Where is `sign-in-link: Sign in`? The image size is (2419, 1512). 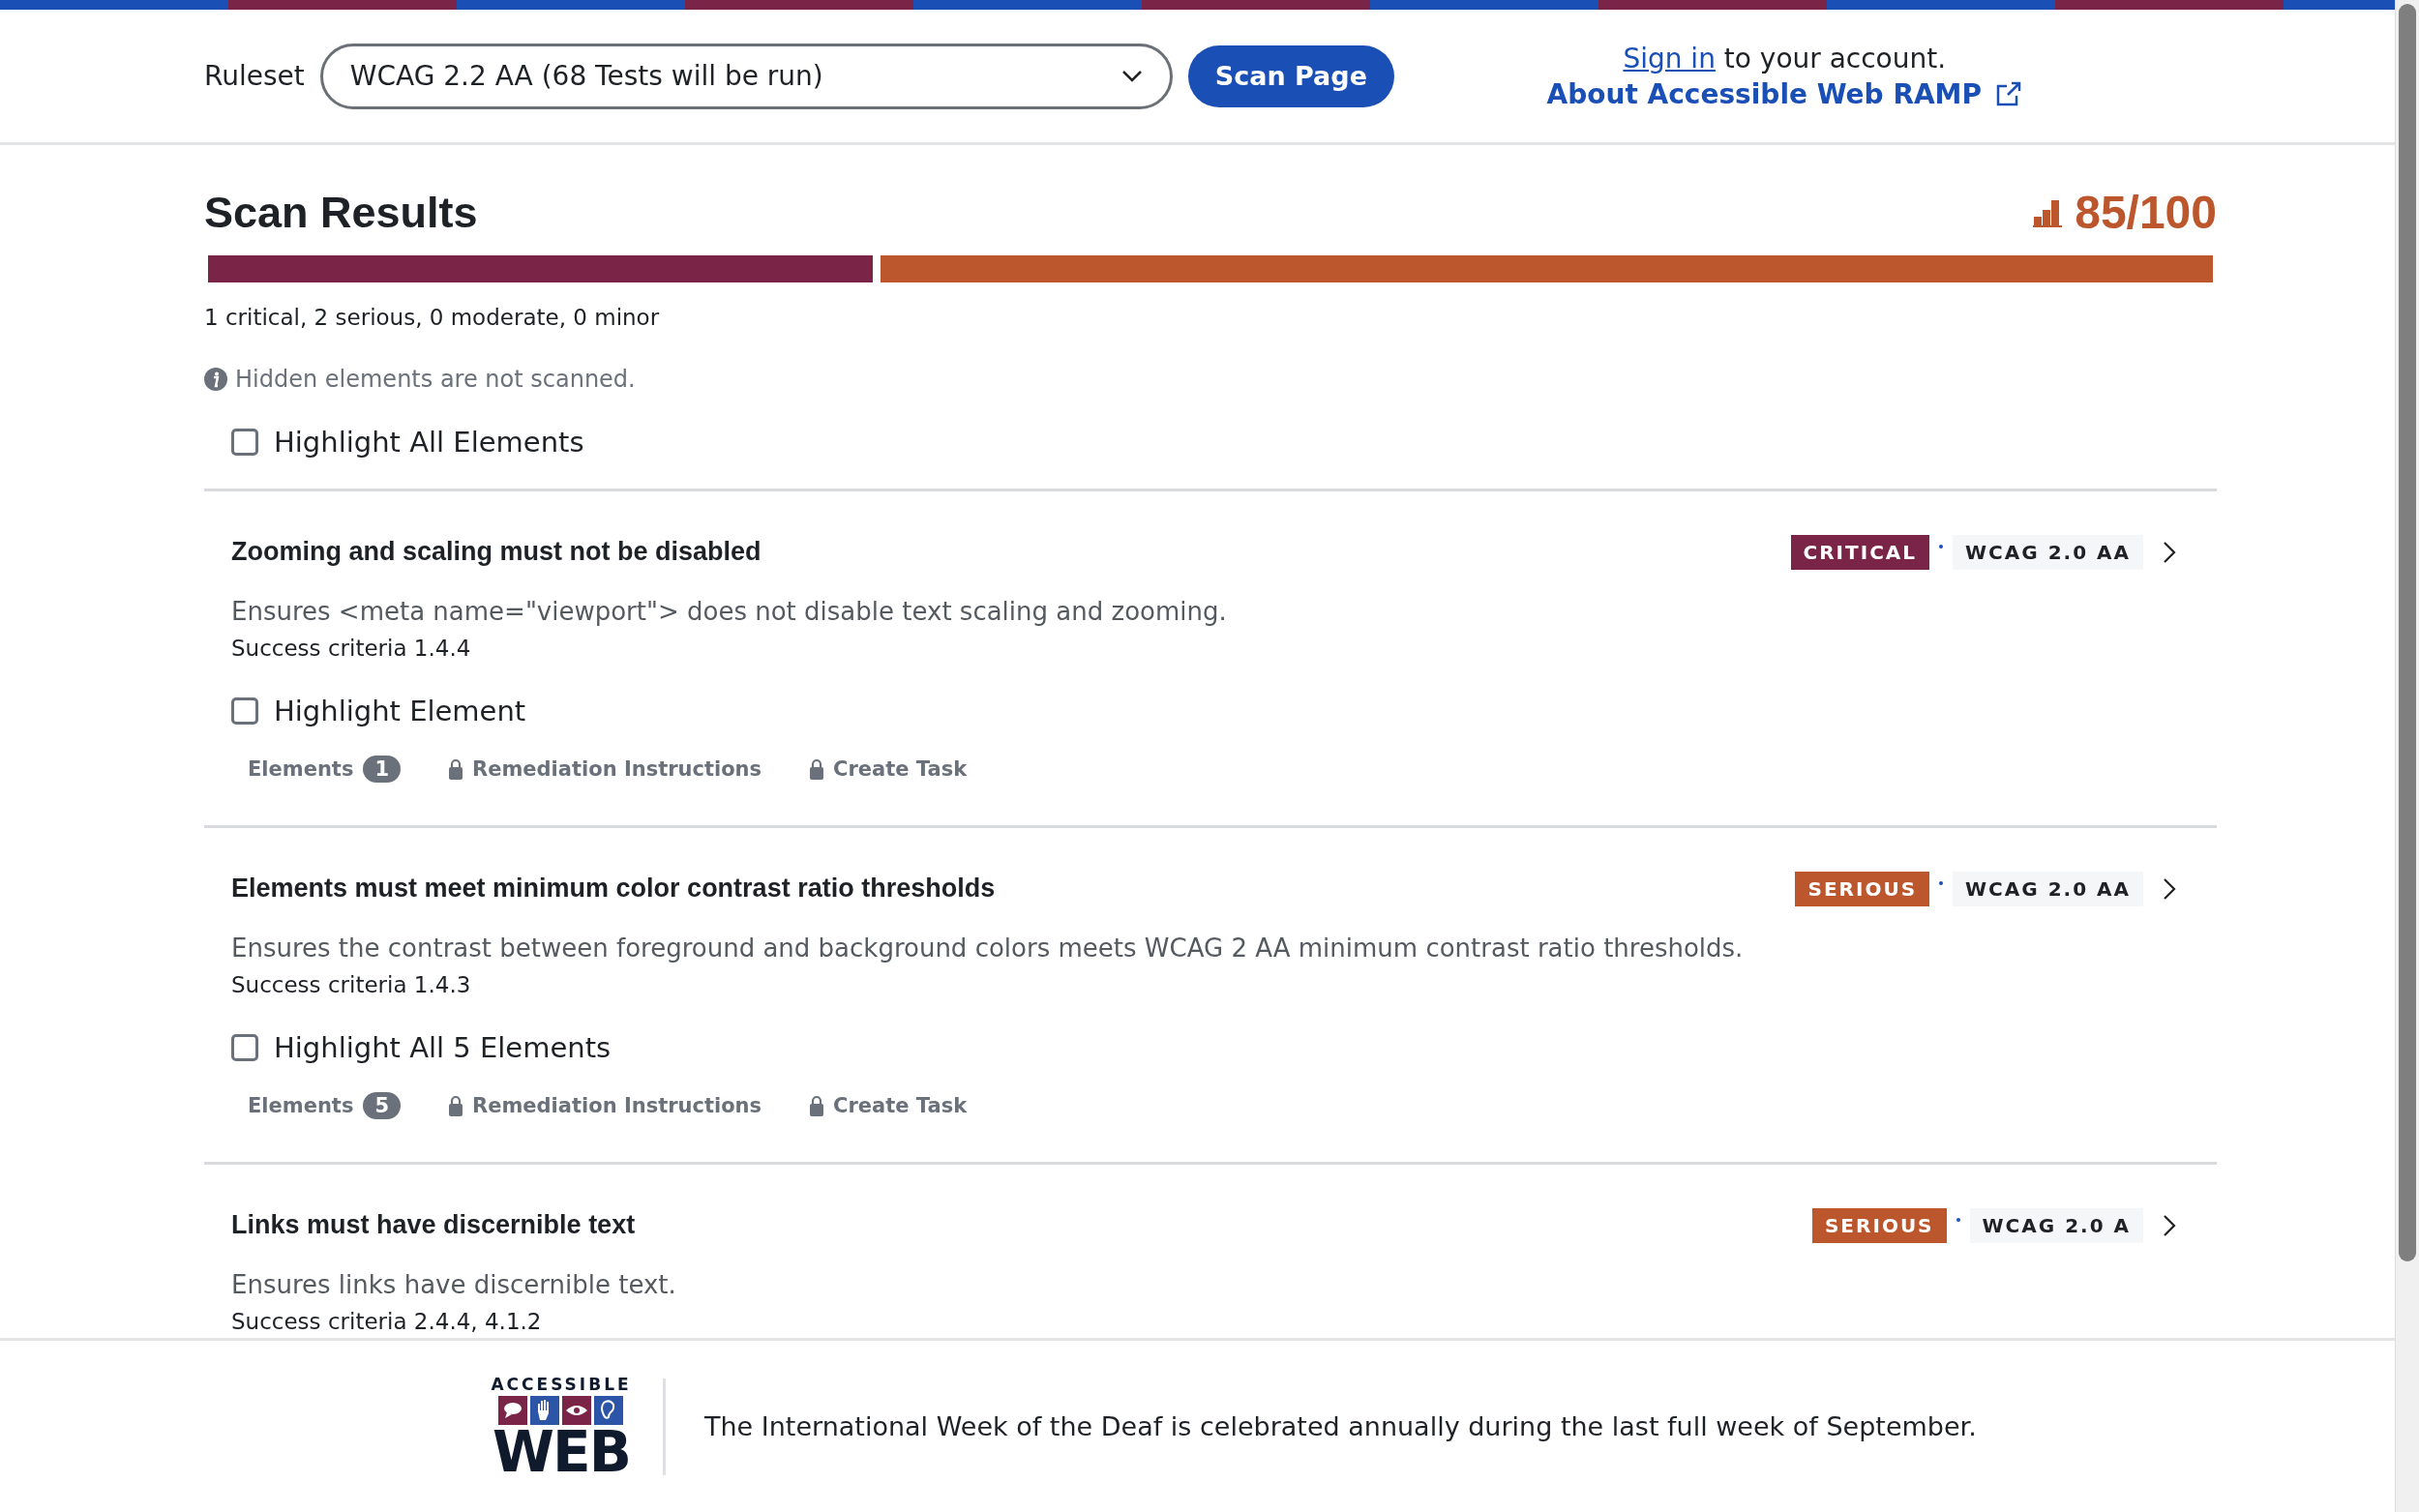 sign-in-link: Sign in is located at coordinates (1670, 58).